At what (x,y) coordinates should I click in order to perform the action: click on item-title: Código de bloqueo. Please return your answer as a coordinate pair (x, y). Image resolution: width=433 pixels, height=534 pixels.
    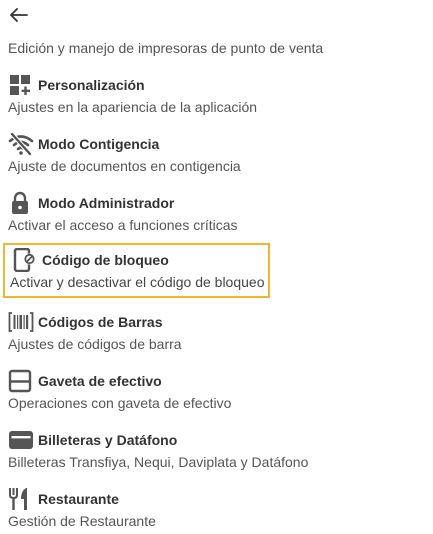
    Looking at the image, I should click on (105, 260).